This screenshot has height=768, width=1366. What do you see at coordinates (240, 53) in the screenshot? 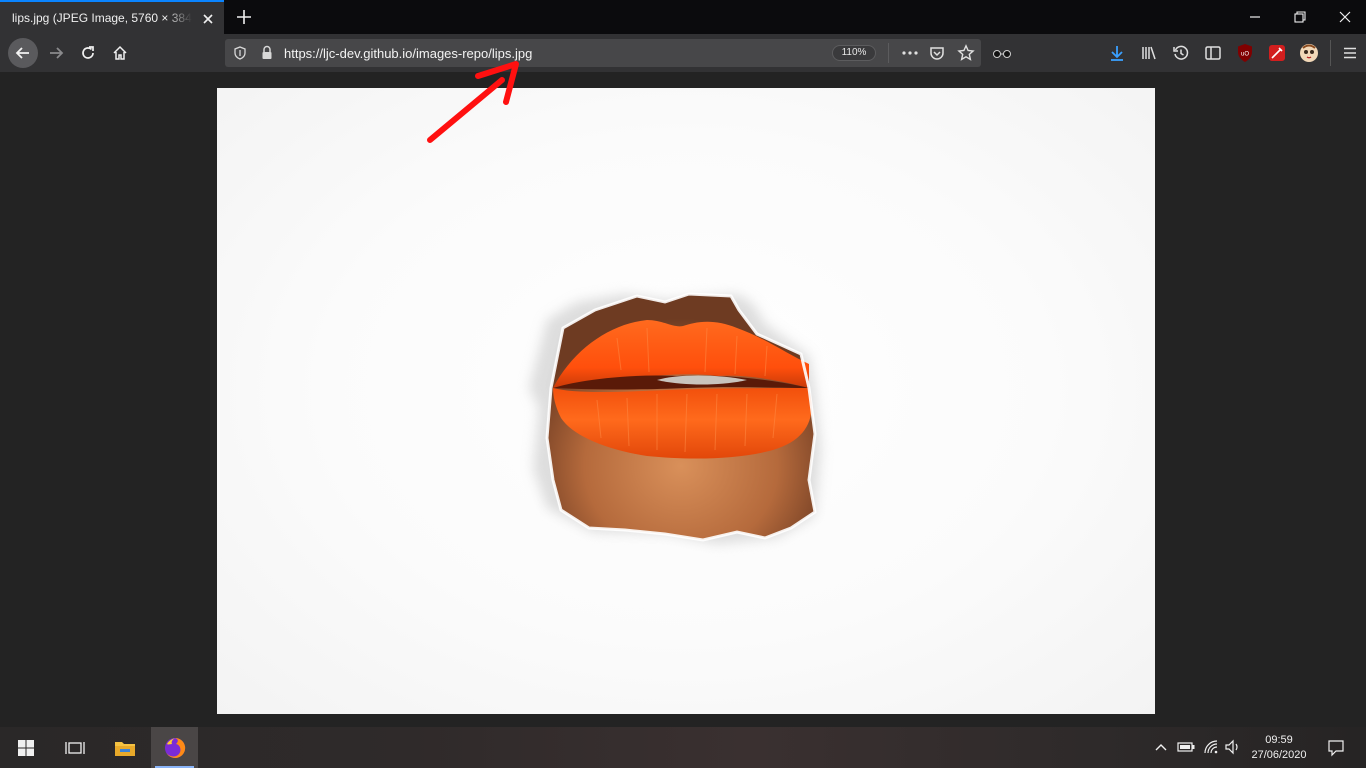
I see `shield-icon` at bounding box center [240, 53].